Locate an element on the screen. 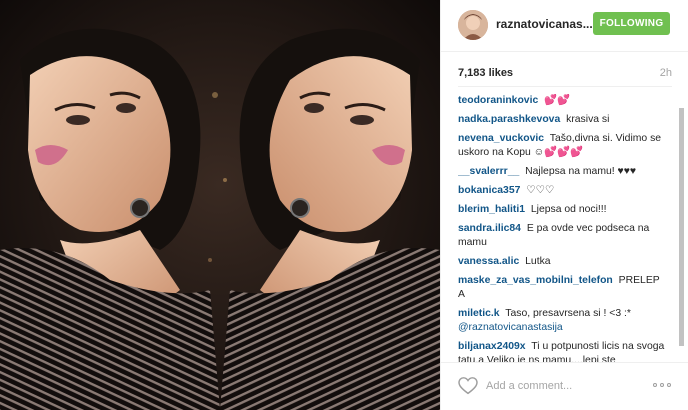  user-avatar is located at coordinates (473, 25).